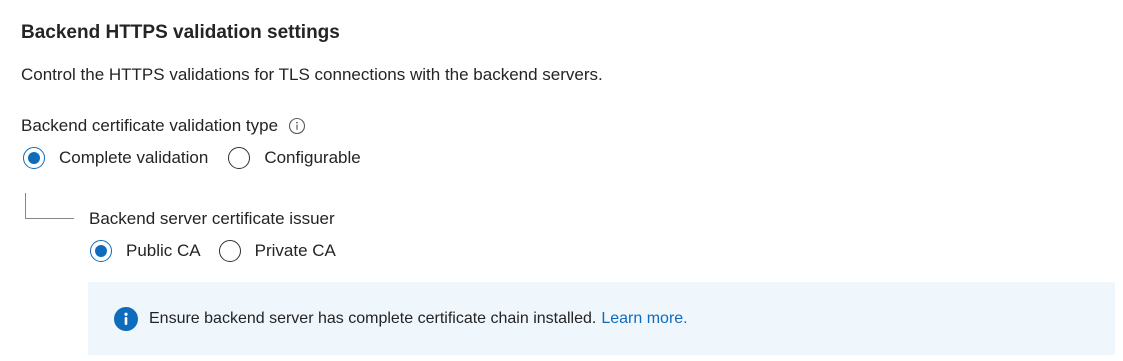 This screenshot has height=361, width=1123. Describe the element at coordinates (134, 157) in the screenshot. I see `radio-label: Complete validation` at that location.